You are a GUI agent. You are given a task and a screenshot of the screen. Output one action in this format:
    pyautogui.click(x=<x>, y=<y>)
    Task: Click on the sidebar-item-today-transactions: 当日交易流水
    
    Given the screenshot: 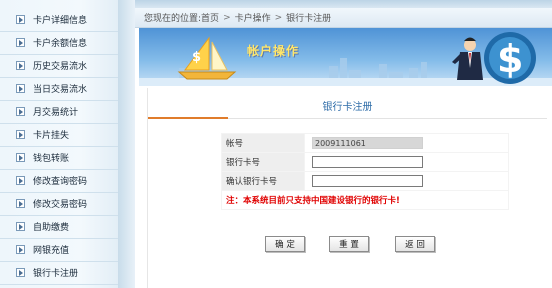 What is the action you would take?
    pyautogui.click(x=59, y=89)
    